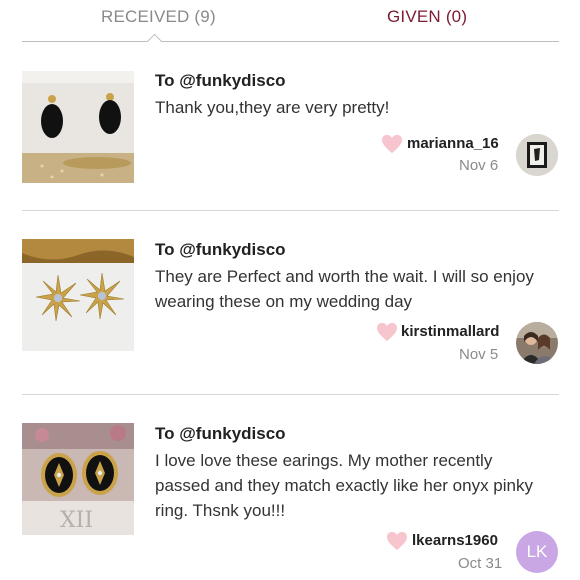 The image size is (580, 580). I want to click on reviewer-username: kirstinmallard, so click(450, 331).